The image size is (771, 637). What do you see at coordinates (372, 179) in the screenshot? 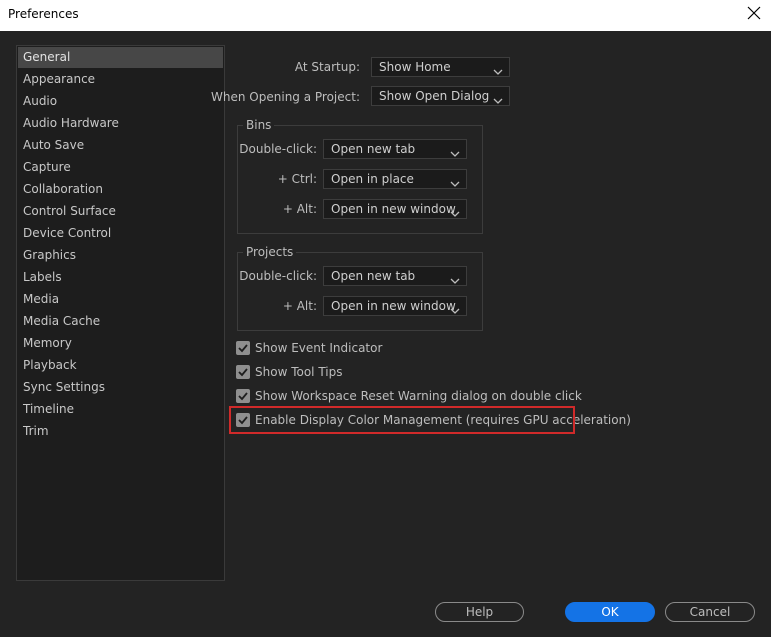
I see `bins-ctrl-value: Open in place` at bounding box center [372, 179].